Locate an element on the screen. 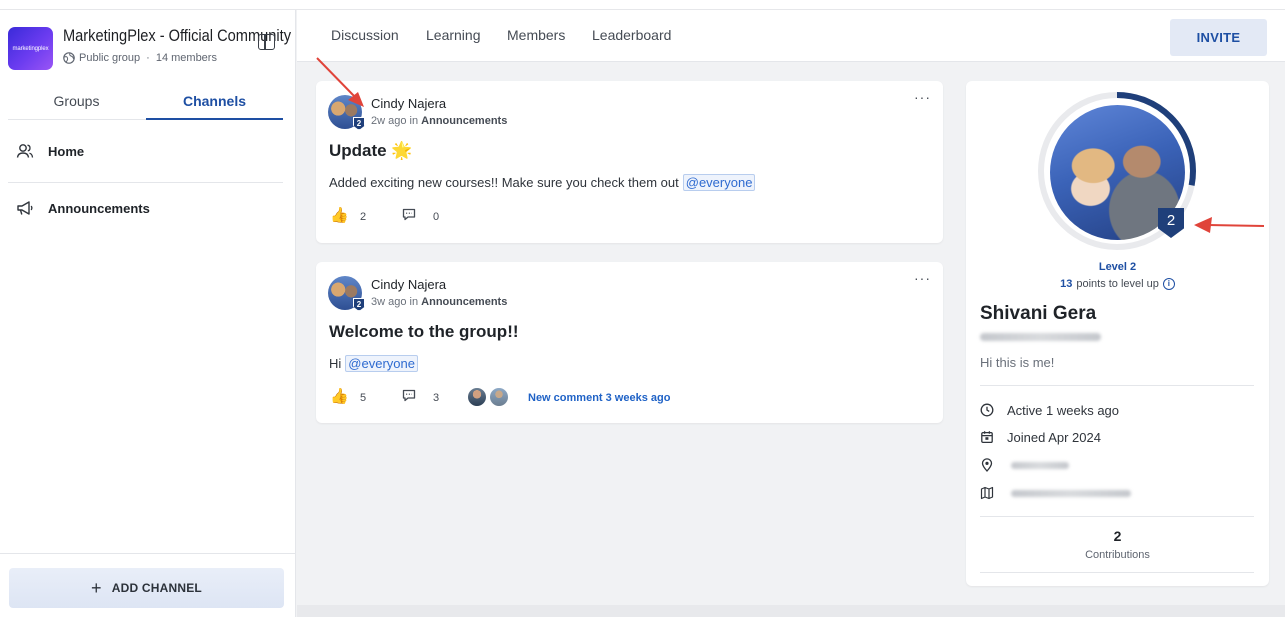 The image size is (1285, 617). invite-button: INVITE is located at coordinates (1218, 37).